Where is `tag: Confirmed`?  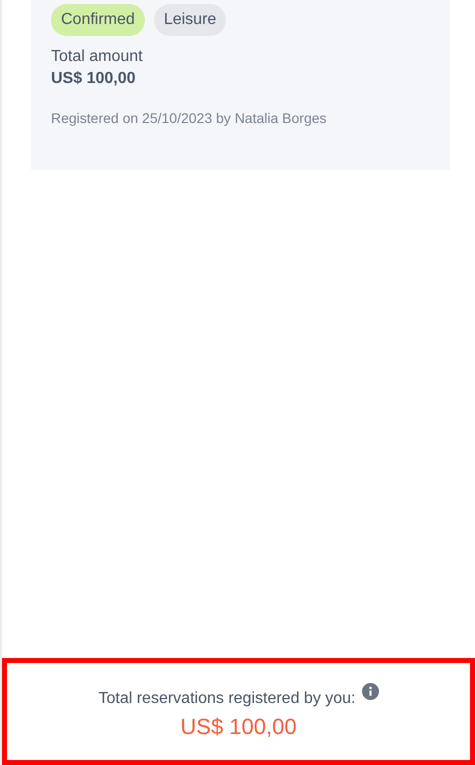 tag: Confirmed is located at coordinates (98, 20).